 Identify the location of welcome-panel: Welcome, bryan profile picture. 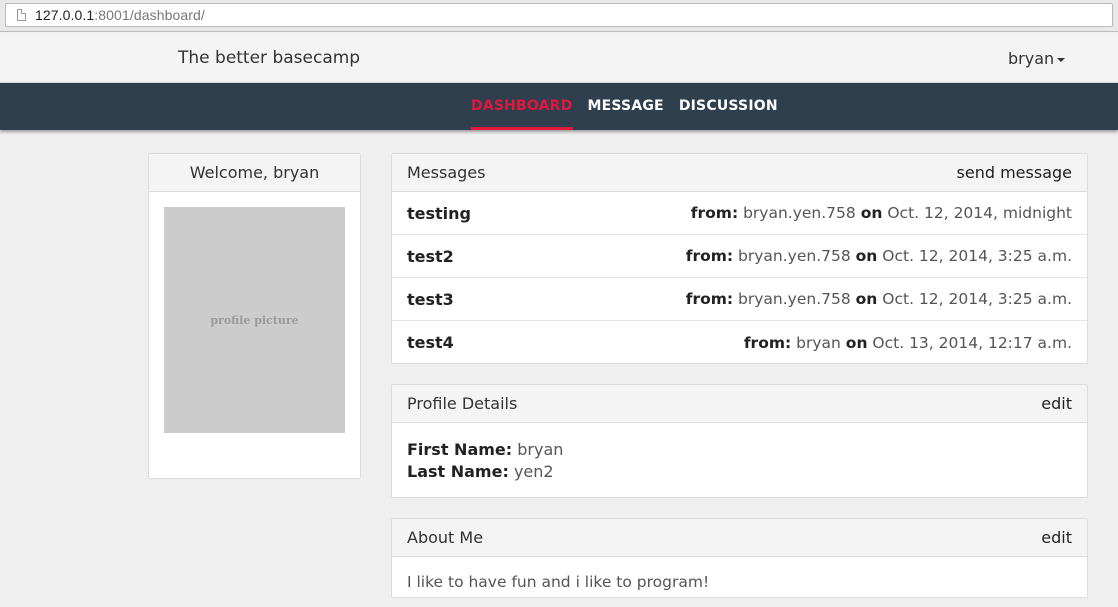
(254, 316).